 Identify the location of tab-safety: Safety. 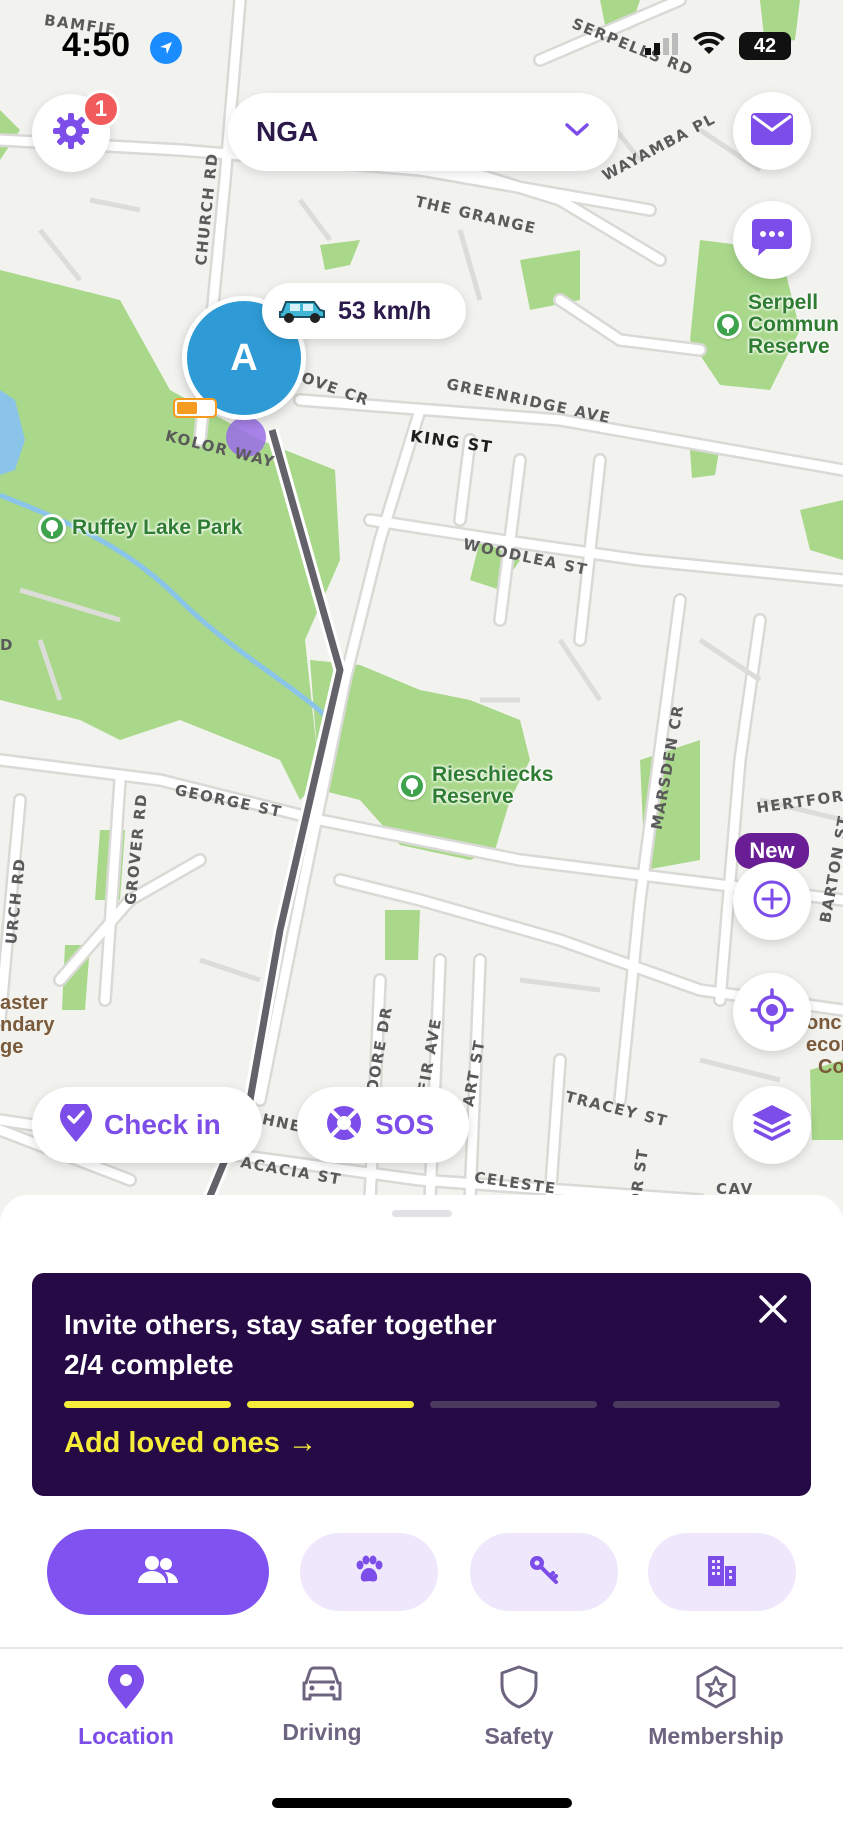
(519, 1707).